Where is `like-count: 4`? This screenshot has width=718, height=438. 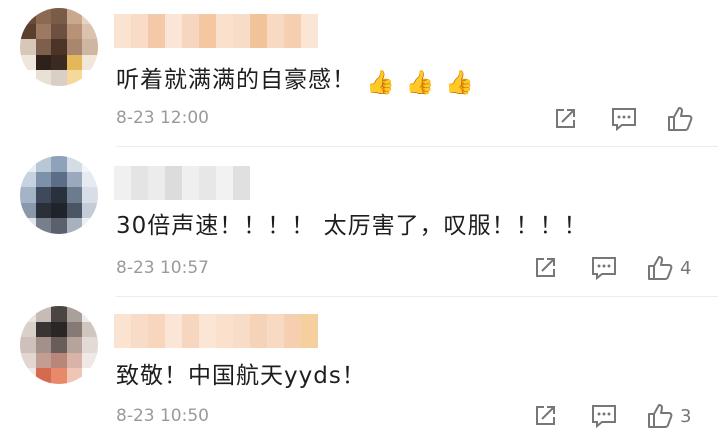
like-count: 4 is located at coordinates (686, 268).